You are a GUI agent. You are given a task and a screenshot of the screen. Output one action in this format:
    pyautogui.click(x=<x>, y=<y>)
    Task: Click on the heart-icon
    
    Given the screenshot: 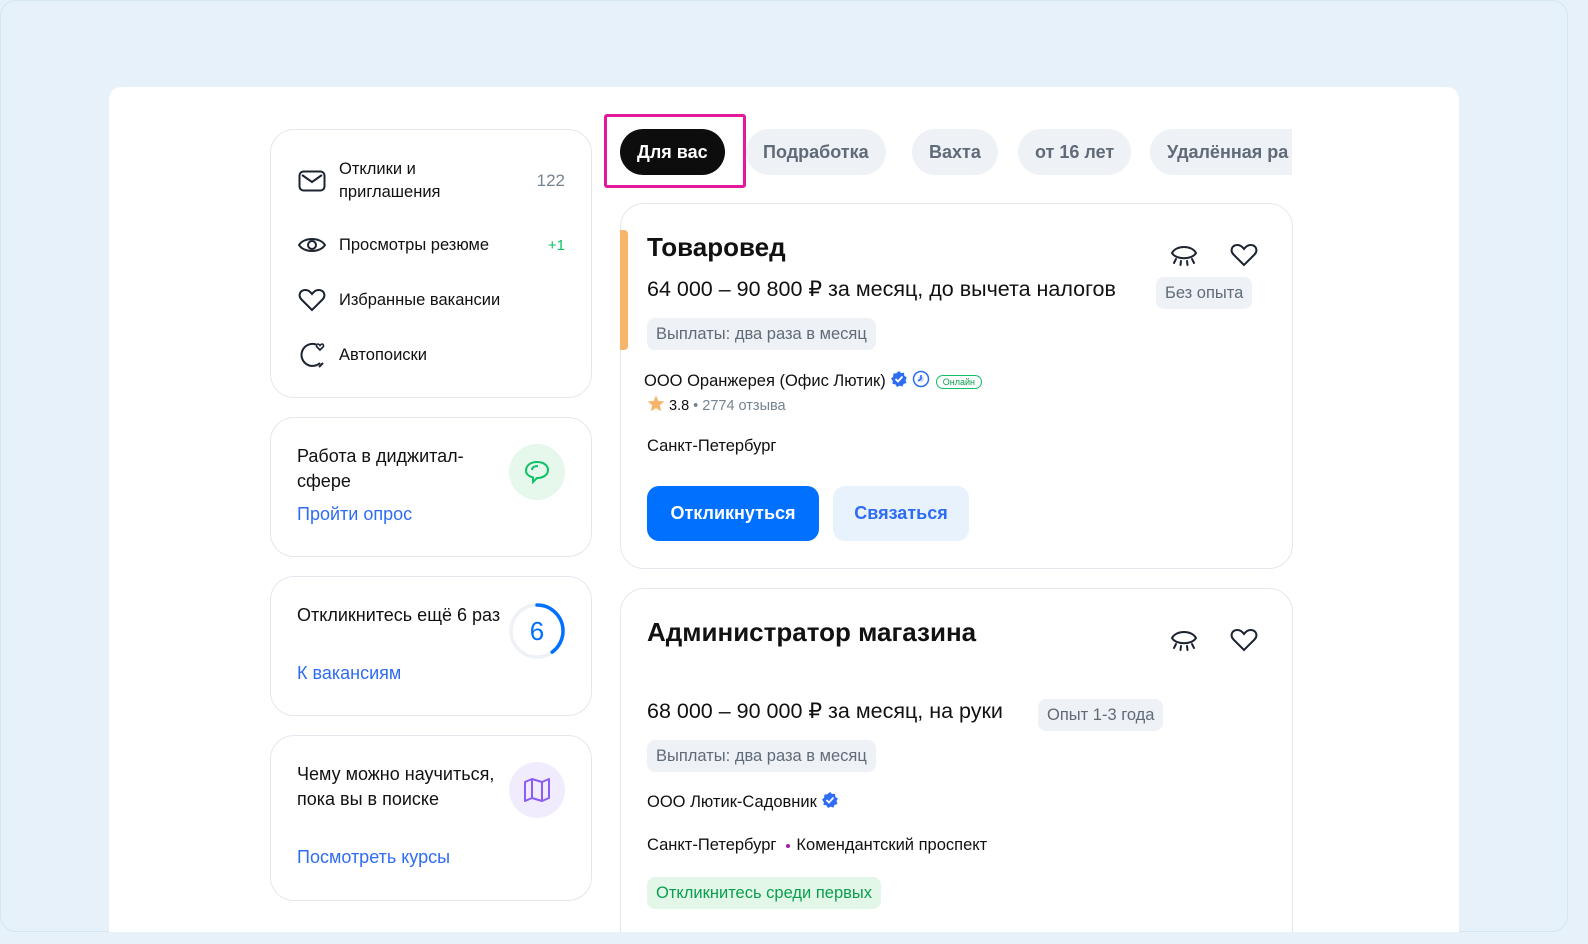 What is the action you would take?
    pyautogui.click(x=312, y=300)
    